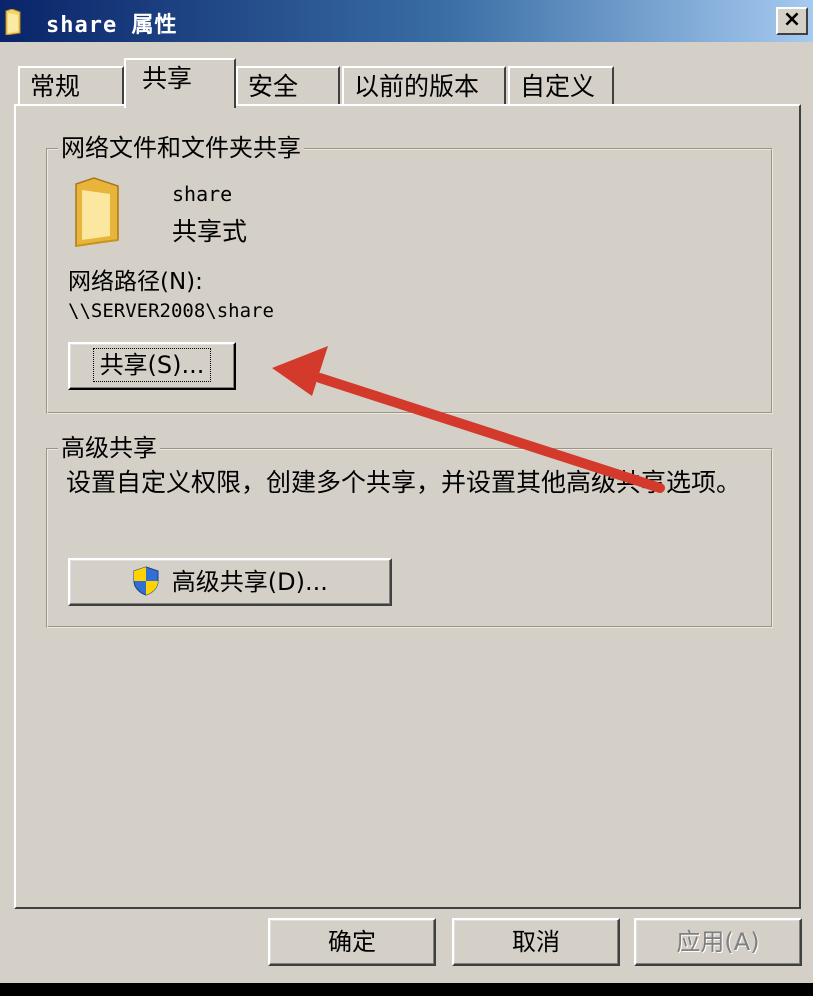  Describe the element at coordinates (112, 25) in the screenshot. I see `window-title: share 属性` at that location.